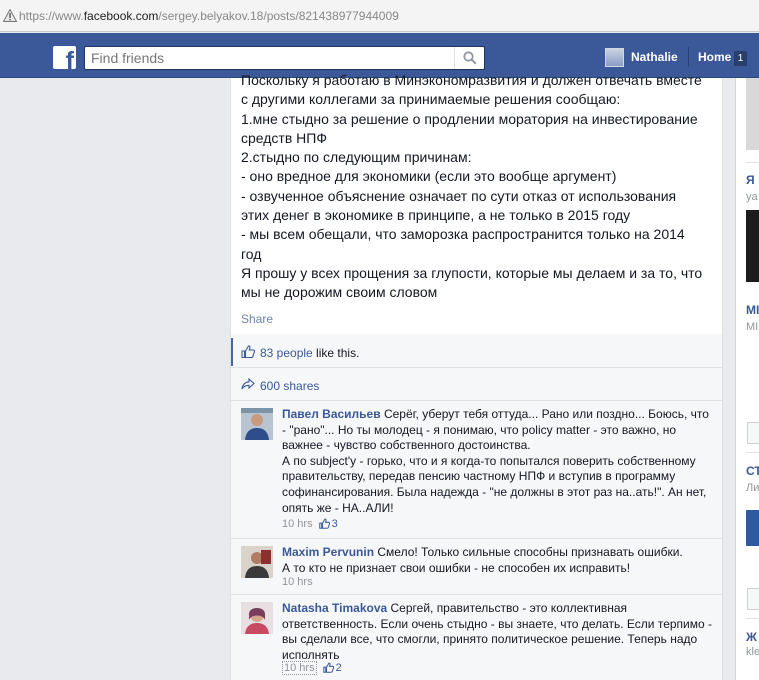  I want to click on sidebar-item-title: МІ, so click(752, 310).